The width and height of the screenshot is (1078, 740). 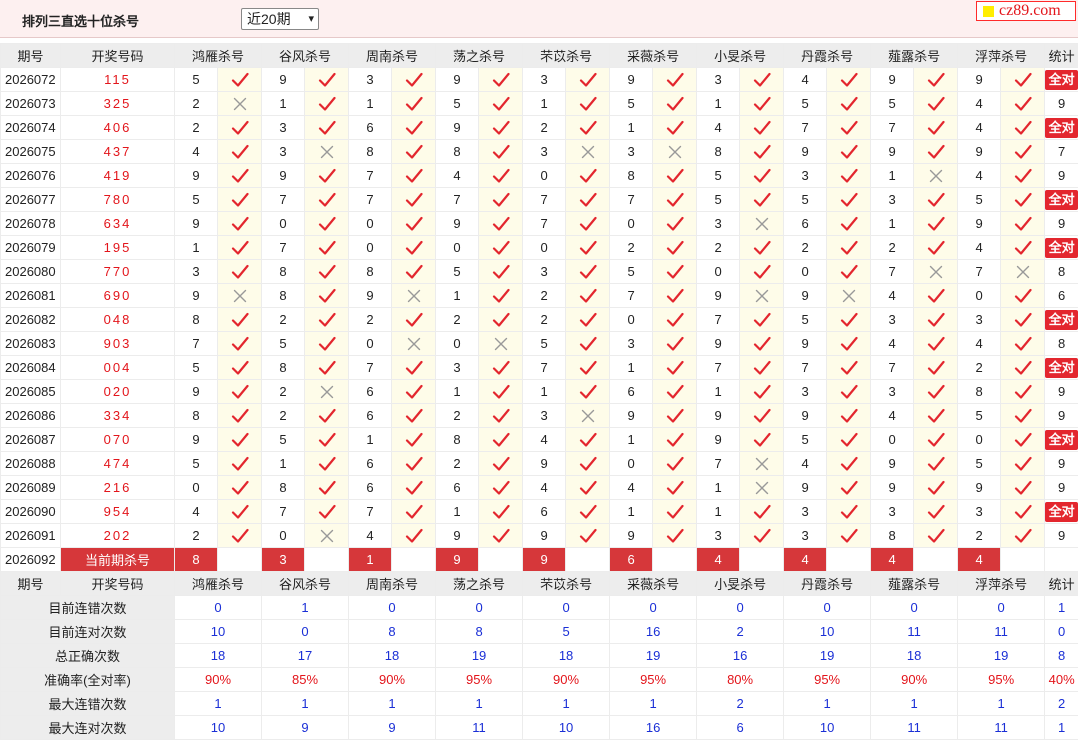 I want to click on table-row: 202608390375005399448, so click(x=539, y=344).